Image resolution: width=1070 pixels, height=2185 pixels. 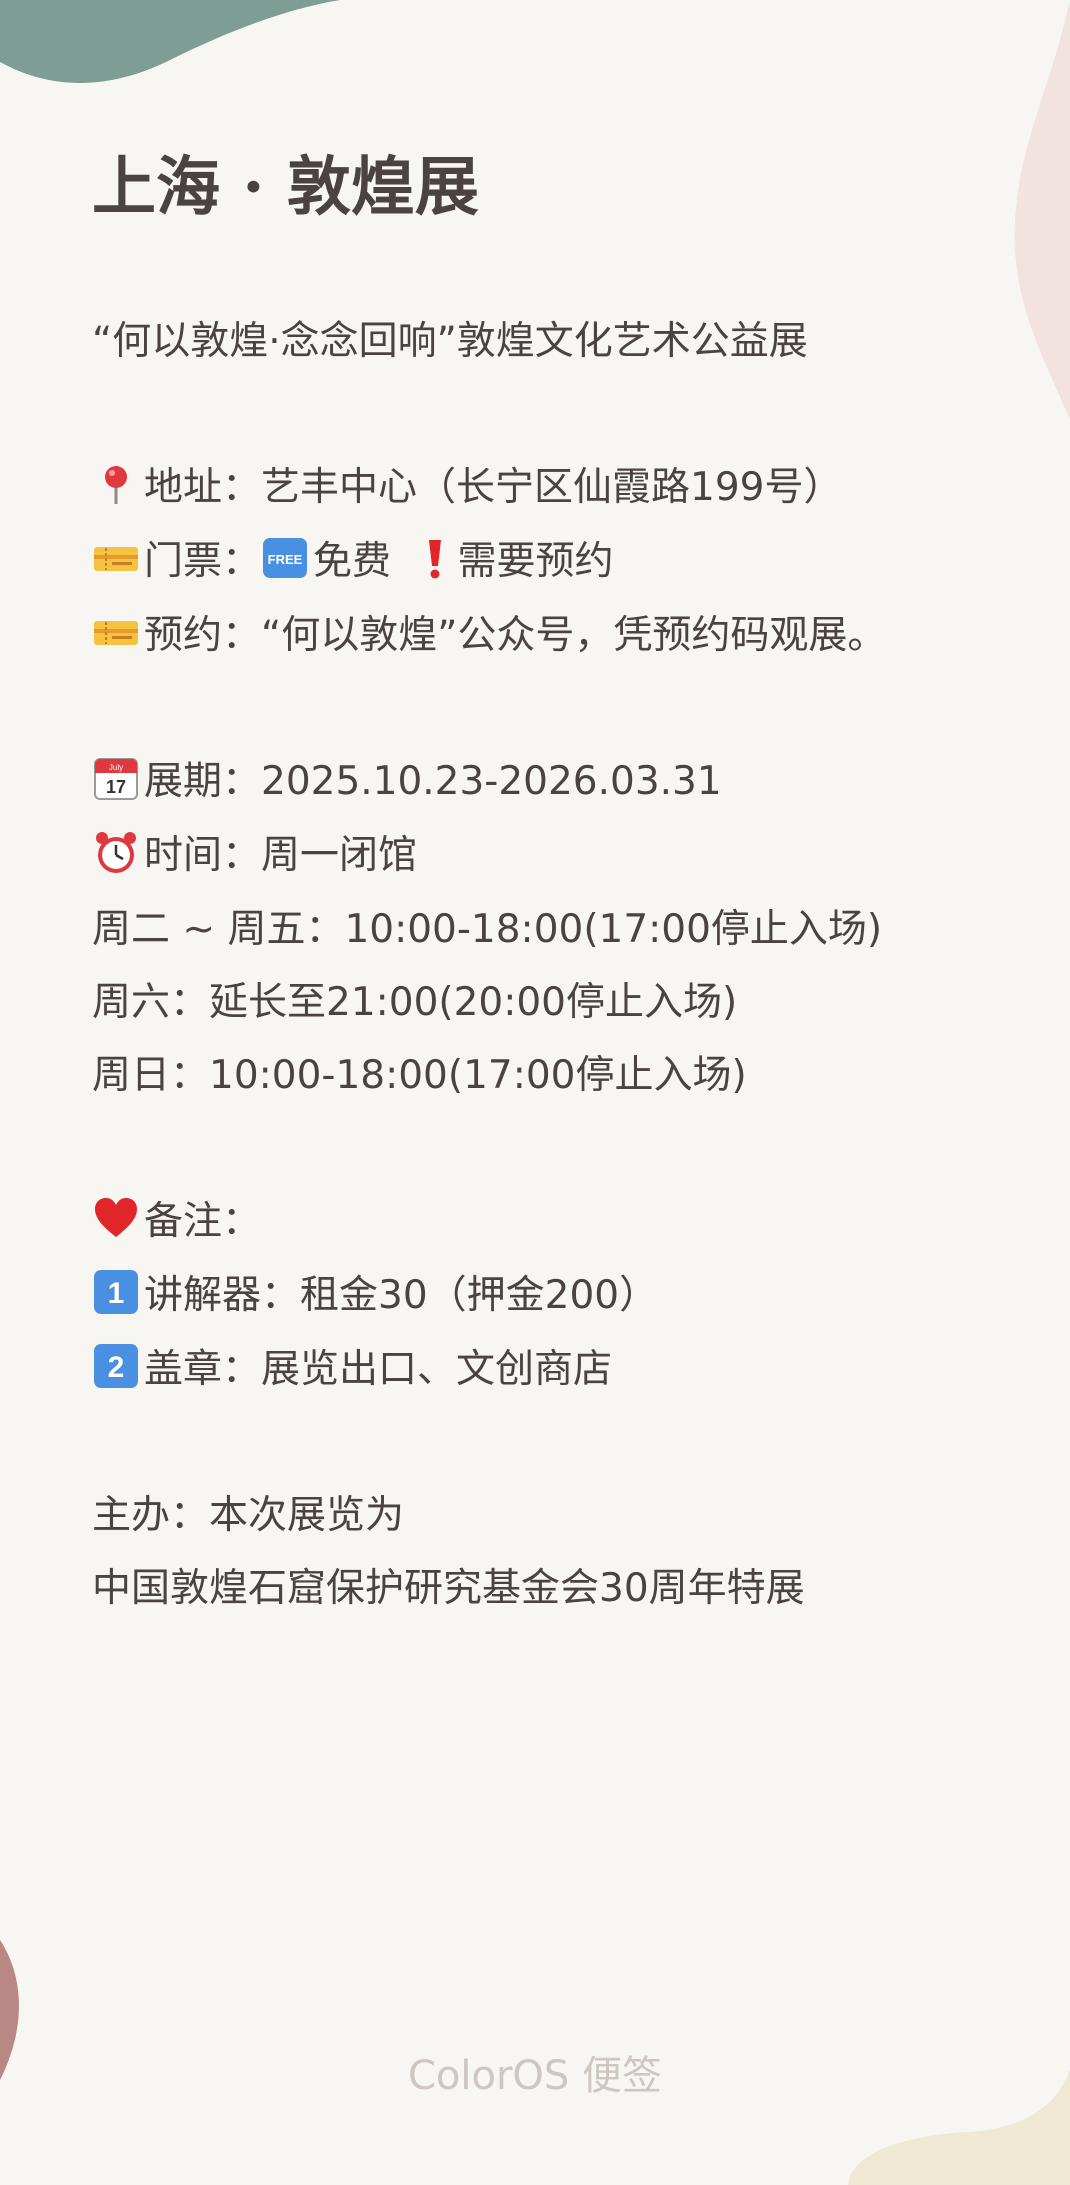 I want to click on svg-text: FREE, so click(x=285, y=559).